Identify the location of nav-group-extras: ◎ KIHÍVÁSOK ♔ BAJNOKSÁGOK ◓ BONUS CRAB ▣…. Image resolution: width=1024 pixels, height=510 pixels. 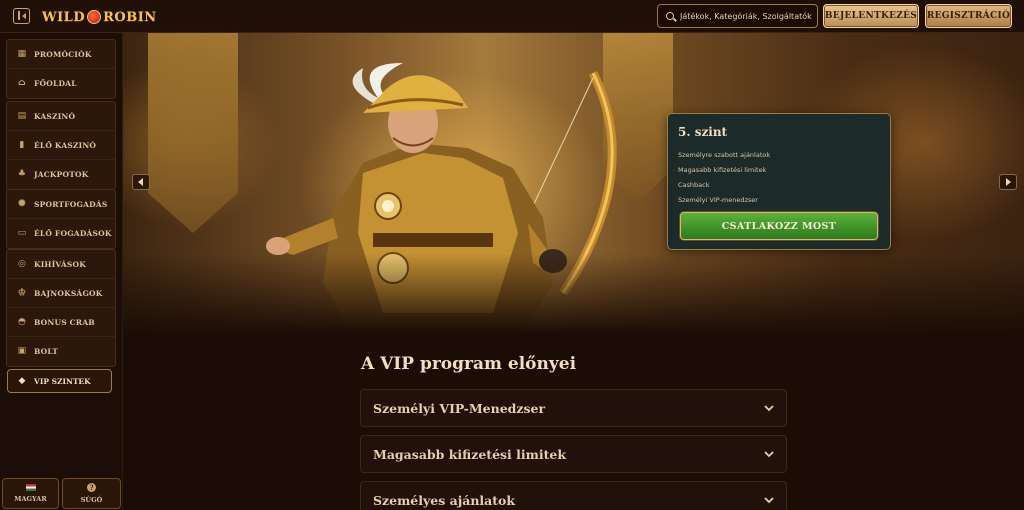
(61, 308).